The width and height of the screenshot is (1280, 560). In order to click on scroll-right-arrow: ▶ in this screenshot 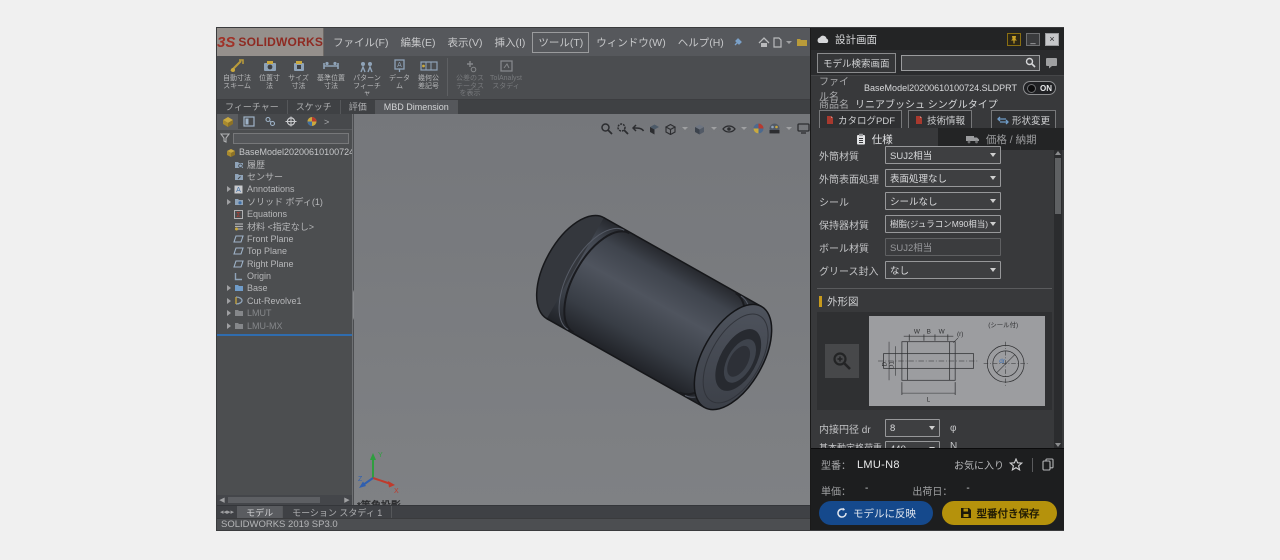, I will do `click(347, 500)`.